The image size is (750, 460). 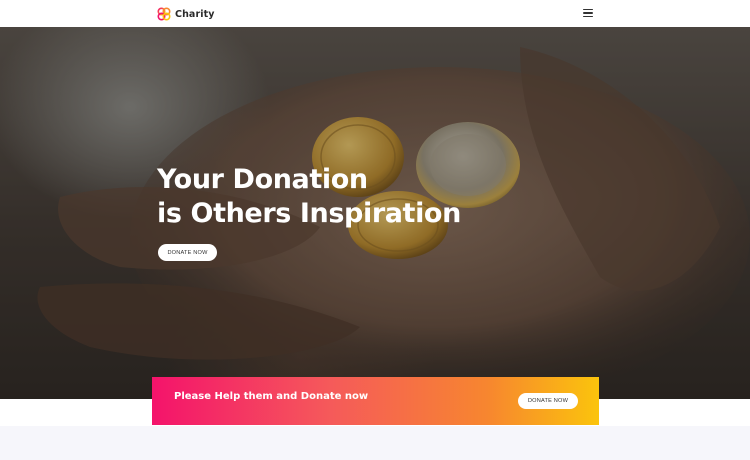 What do you see at coordinates (309, 213) in the screenshot?
I see `hero-title-line-2: is Others Inspiration` at bounding box center [309, 213].